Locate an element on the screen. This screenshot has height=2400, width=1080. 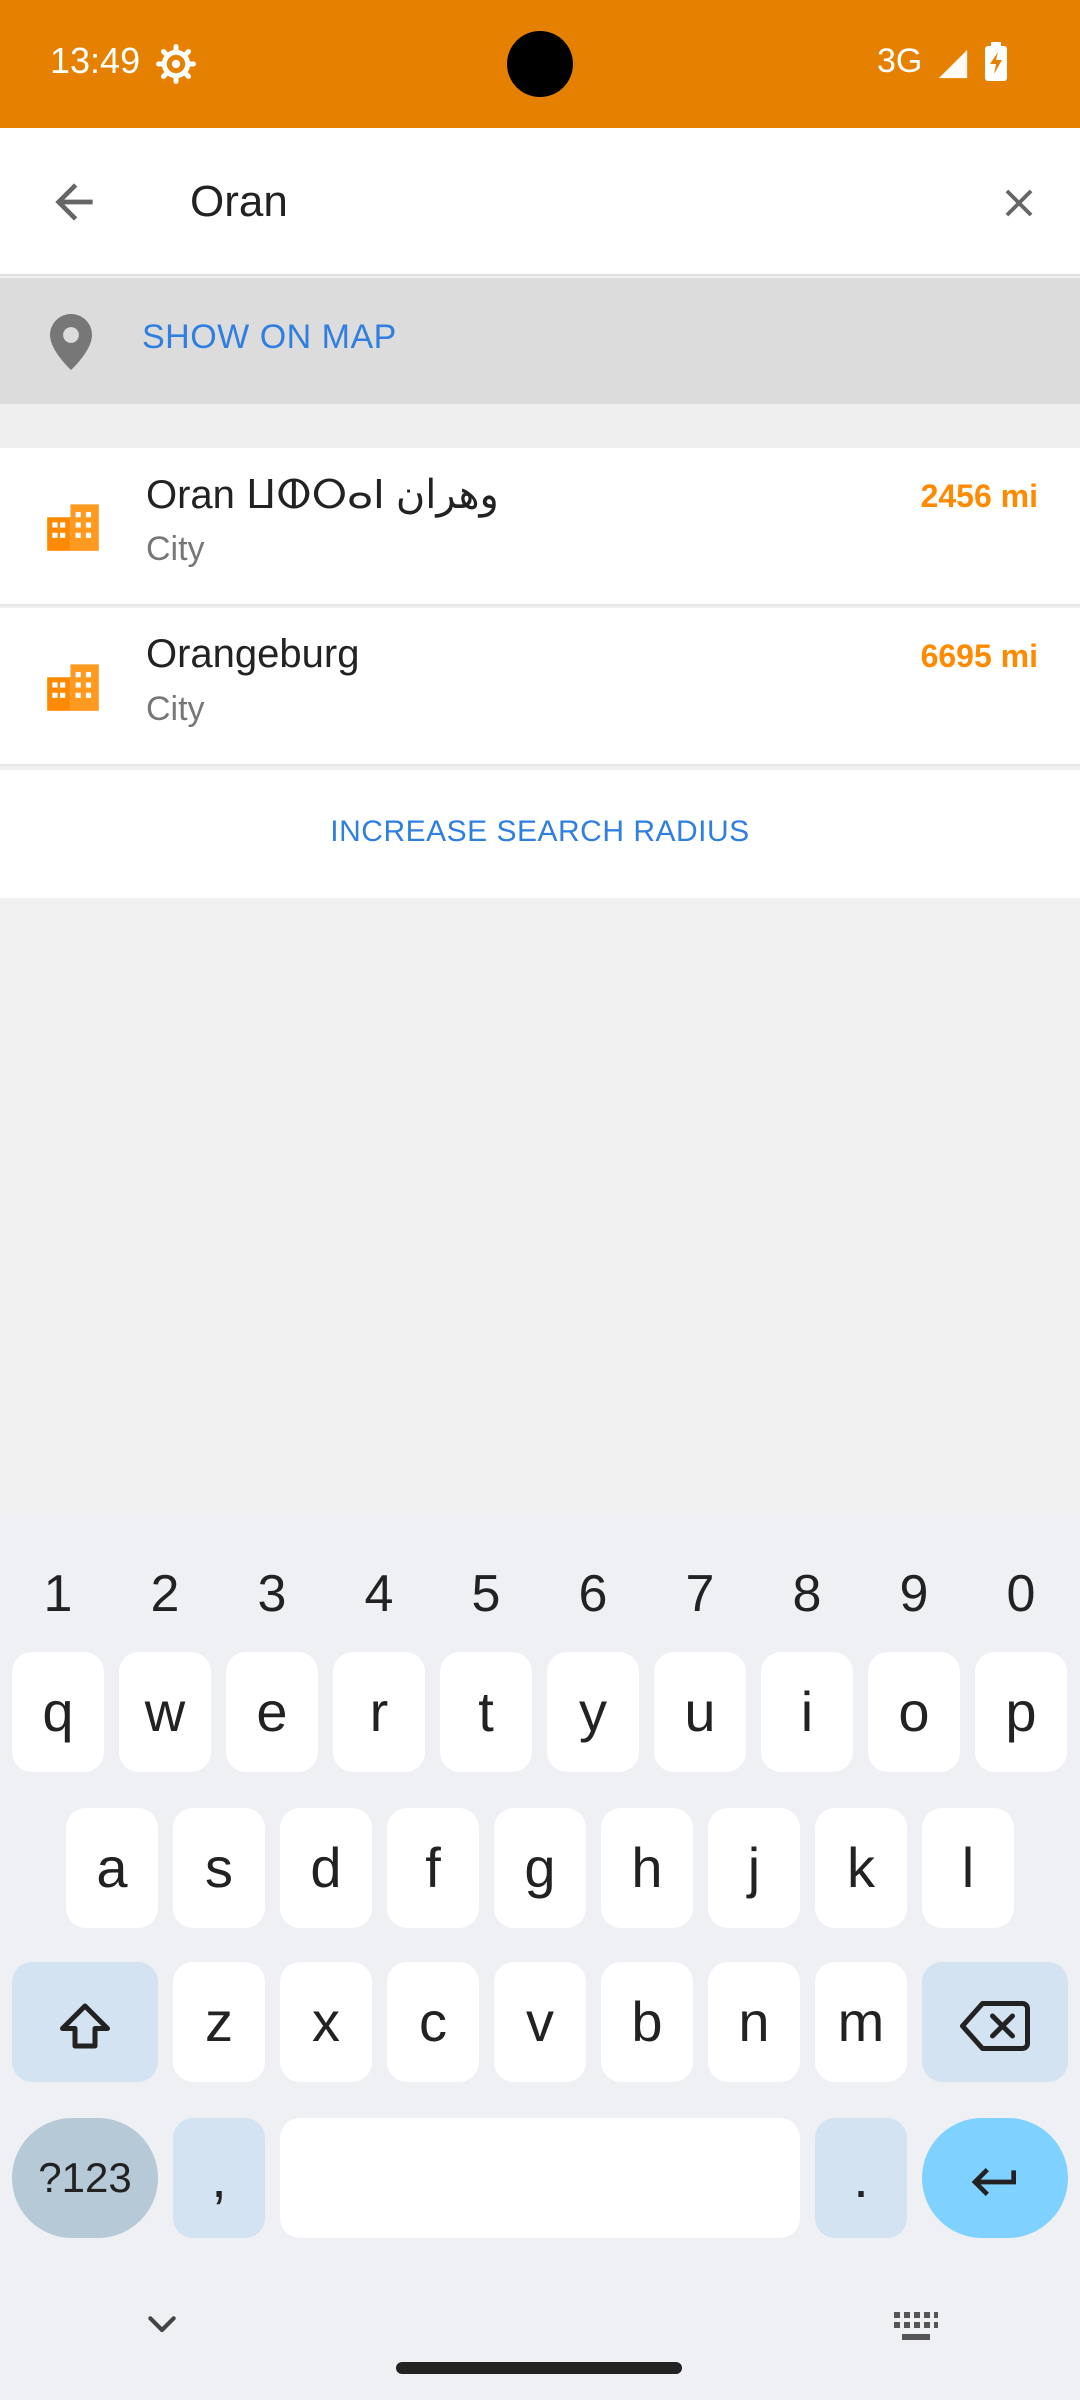
key-3: 3 is located at coordinates (272, 1594).